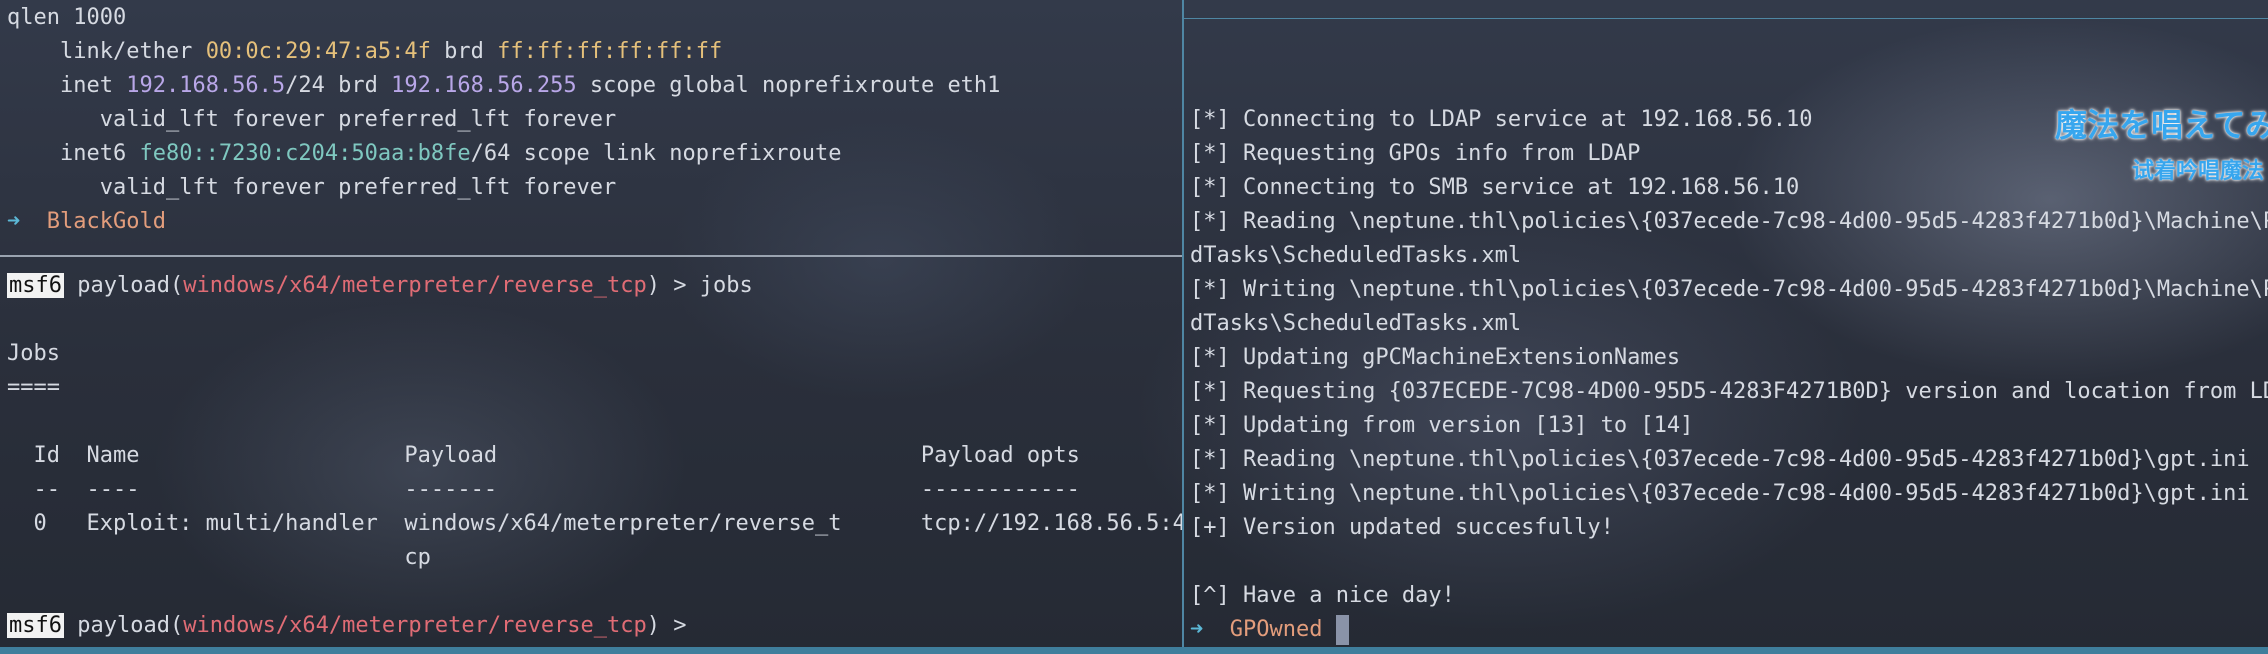 The image size is (2268, 654). I want to click on gpowned-output-line: [*] Requesting GPOs info from LDAP, so click(1415, 153).